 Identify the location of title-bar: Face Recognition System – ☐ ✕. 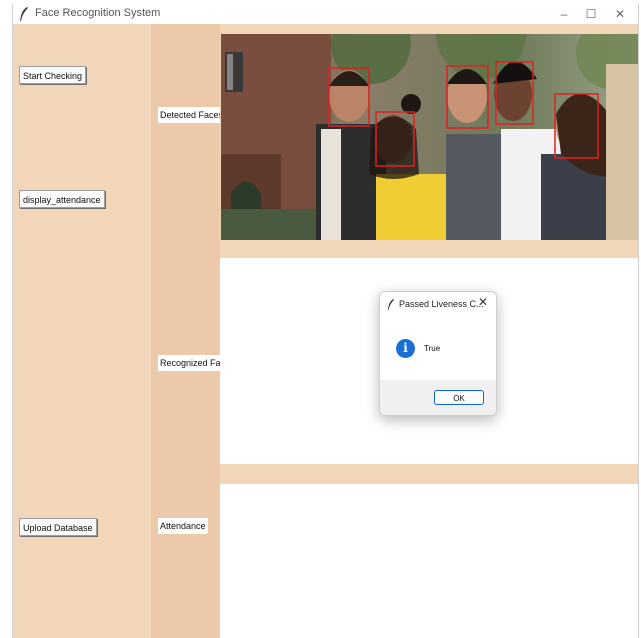
(325, 14).